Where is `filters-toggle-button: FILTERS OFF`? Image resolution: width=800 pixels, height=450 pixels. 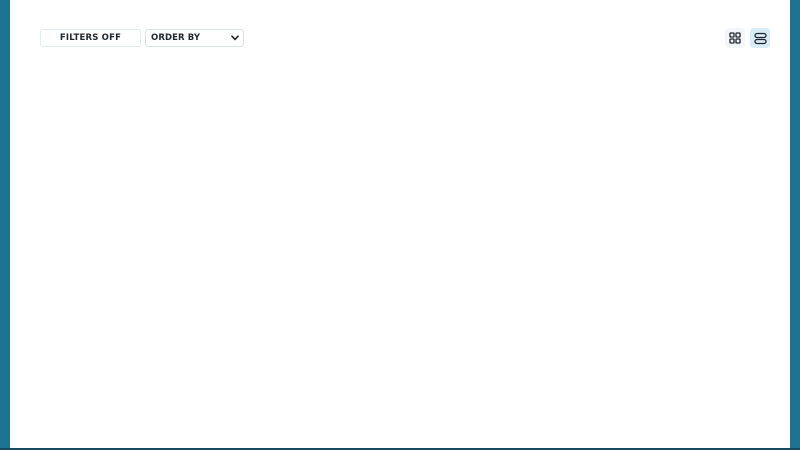
filters-toggle-button: FILTERS OFF is located at coordinates (90, 38).